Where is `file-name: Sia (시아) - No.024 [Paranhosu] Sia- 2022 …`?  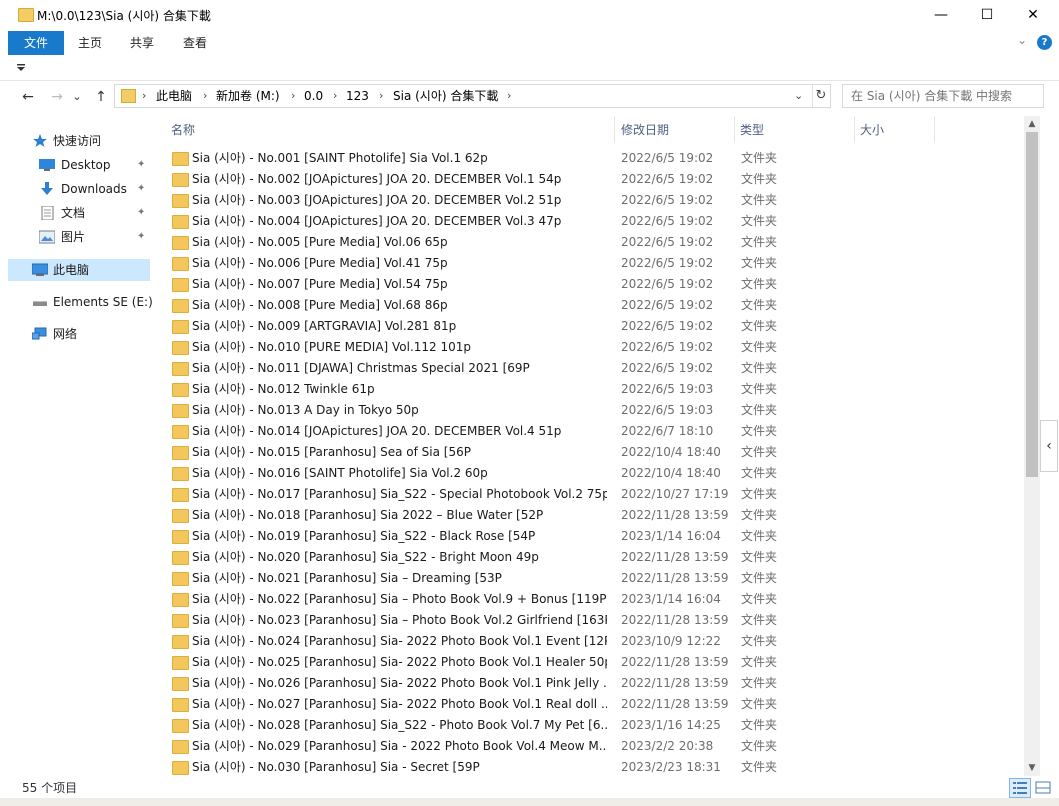 file-name: Sia (시아) - No.024 [Paranhosu] Sia- 2022 … is located at coordinates (399, 641).